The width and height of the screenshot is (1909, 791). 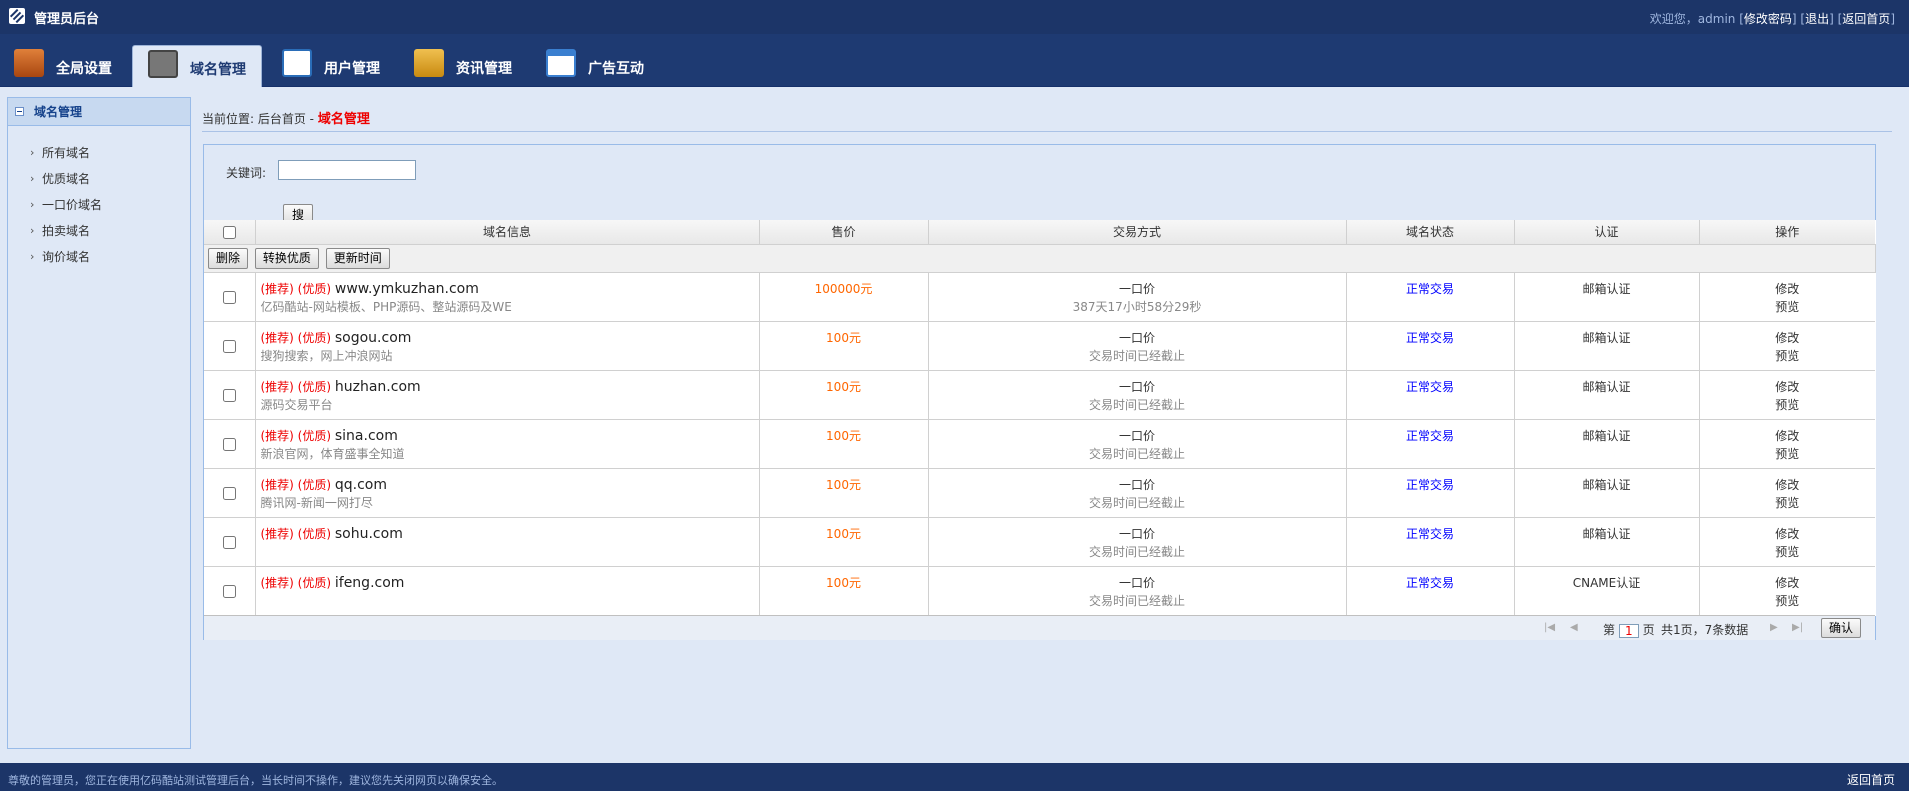 I want to click on domain-name: sogou.com, so click(x=373, y=338).